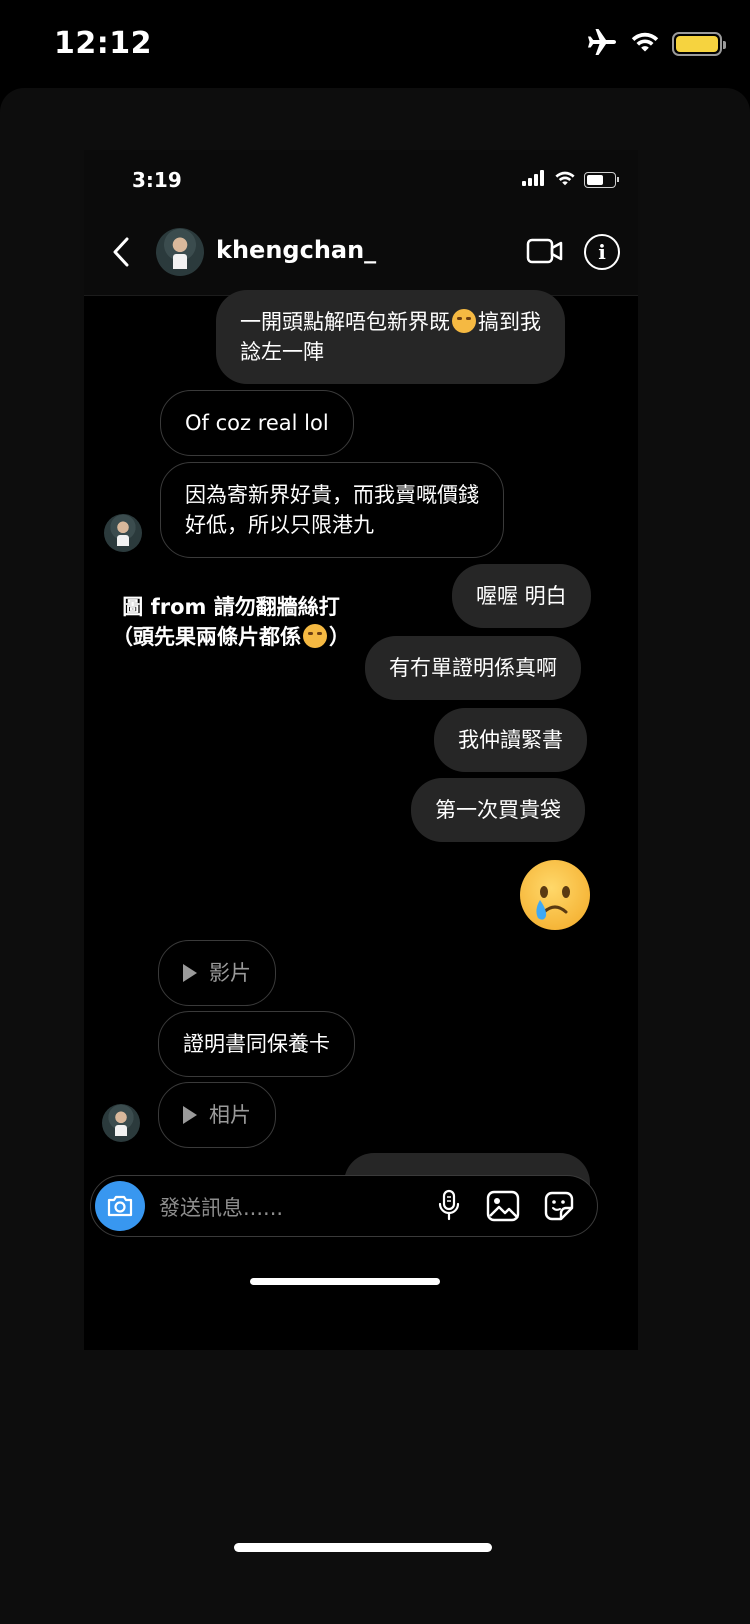  Describe the element at coordinates (230, 973) in the screenshot. I see `attachment-label: 影片` at that location.